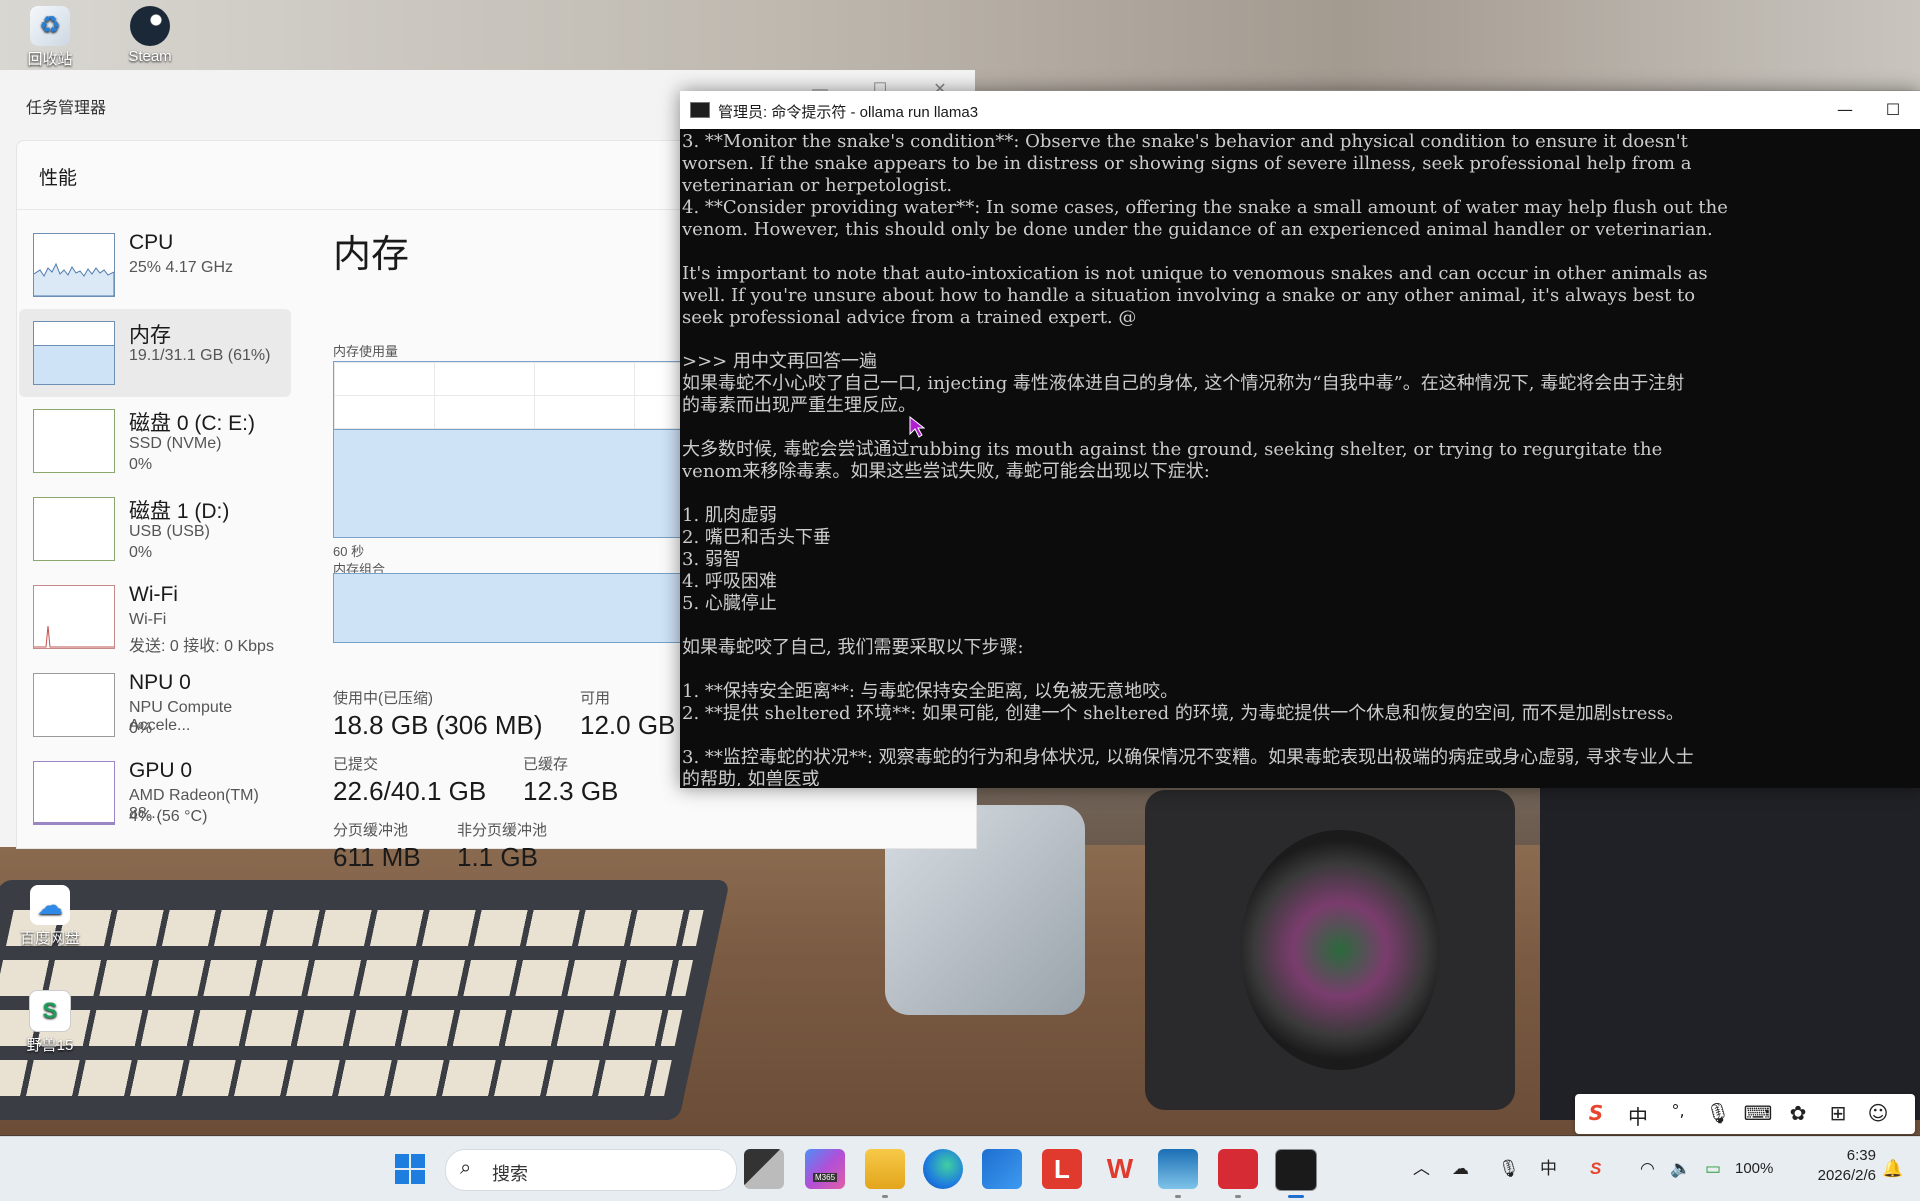 The height and width of the screenshot is (1201, 1920). I want to click on sidebar-item-subtitle: USB (USB), so click(169, 531).